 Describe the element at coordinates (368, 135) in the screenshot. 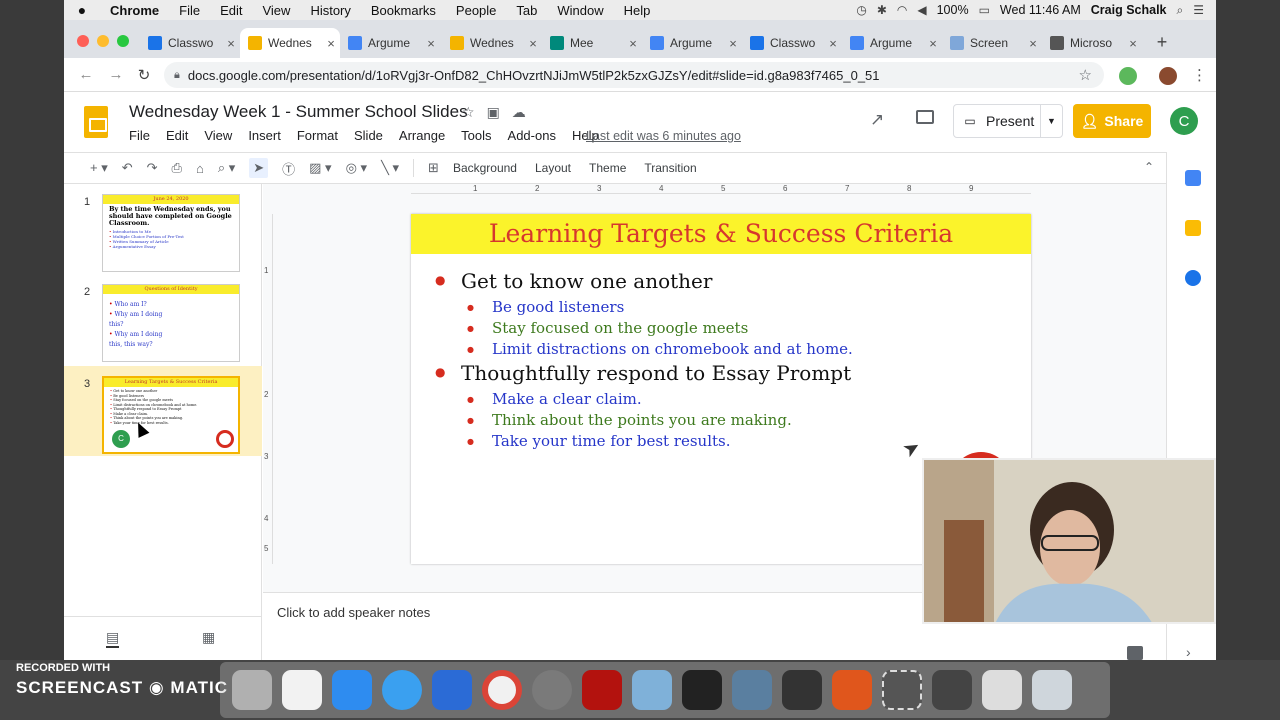

I see `app-menu-slide: Slide` at that location.